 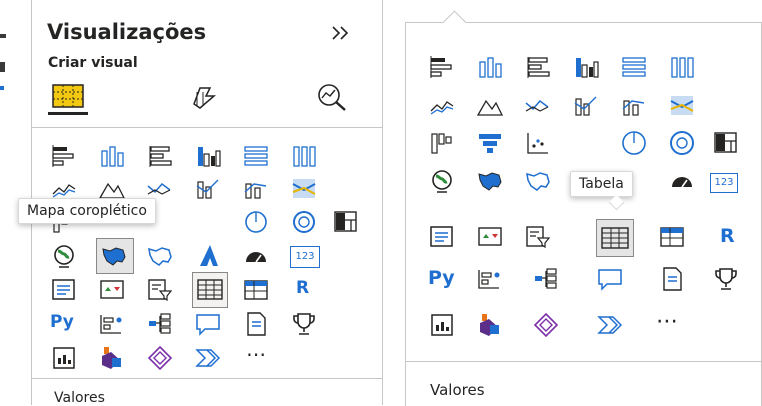 I want to click on scatter-chart-icon, so click(x=538, y=143).